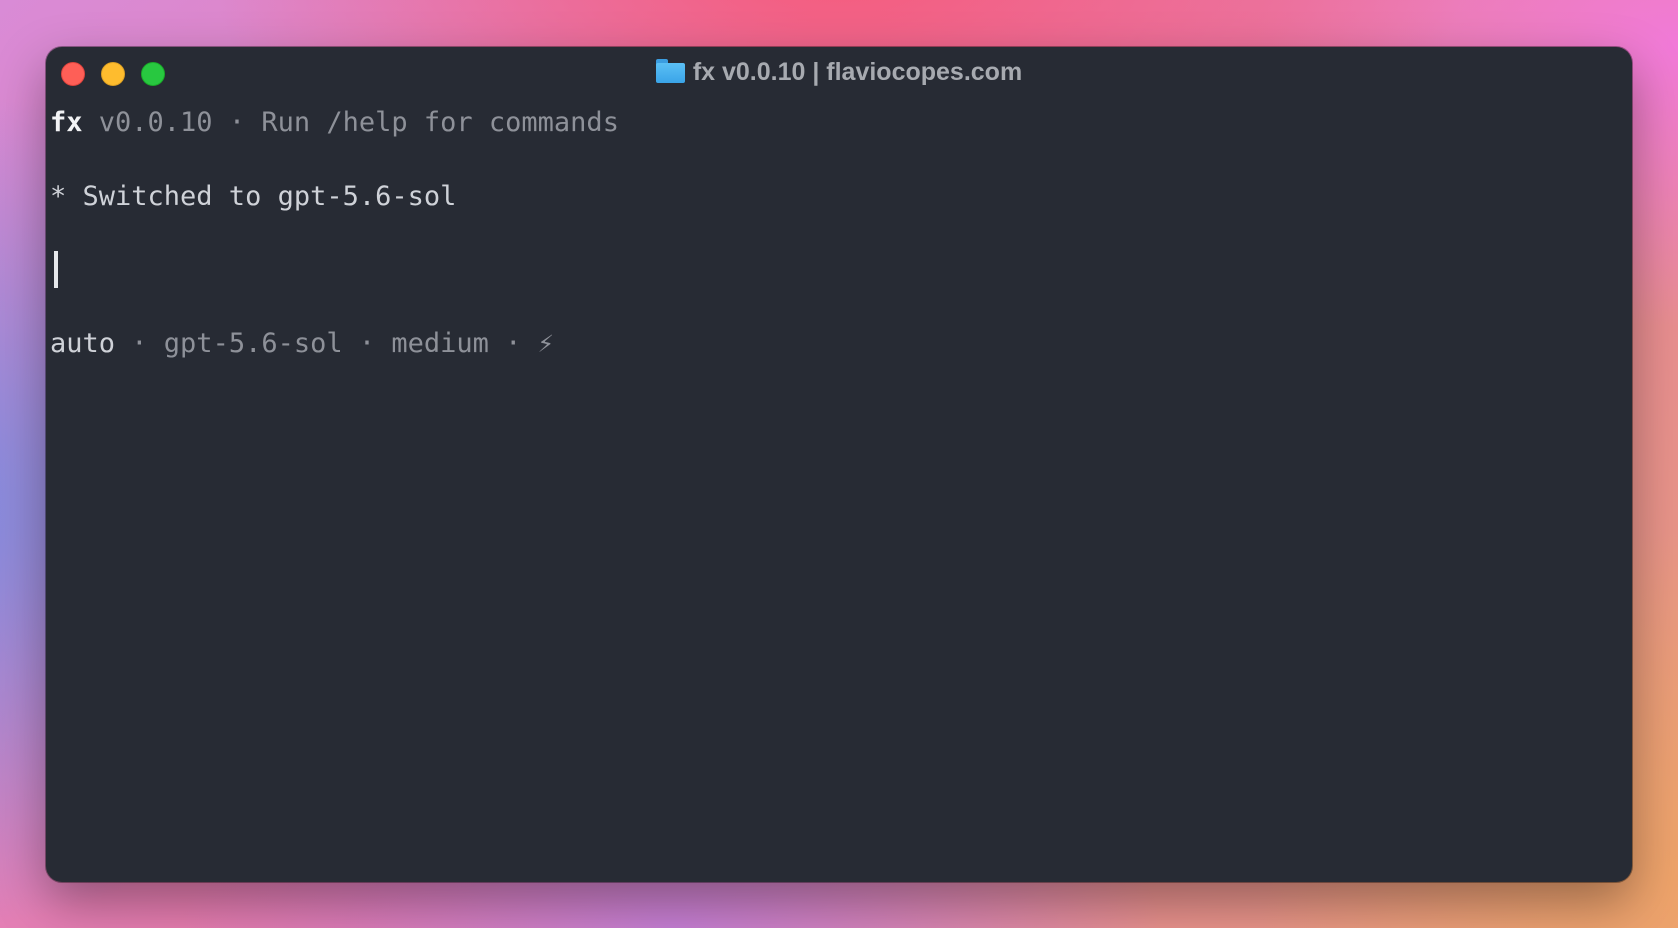  What do you see at coordinates (83, 343) in the screenshot?
I see `mode-label: auto` at bounding box center [83, 343].